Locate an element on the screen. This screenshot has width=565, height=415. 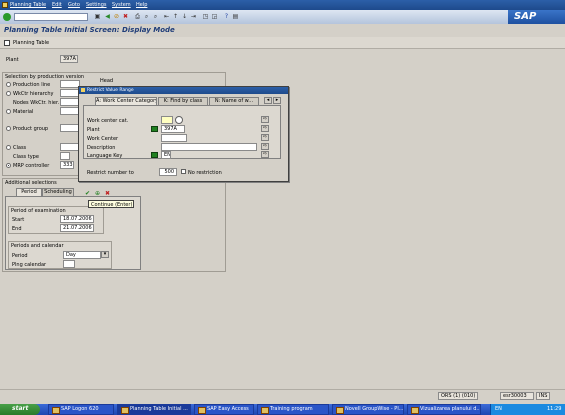
menu-goto: Goto is located at coordinates (74, 5).